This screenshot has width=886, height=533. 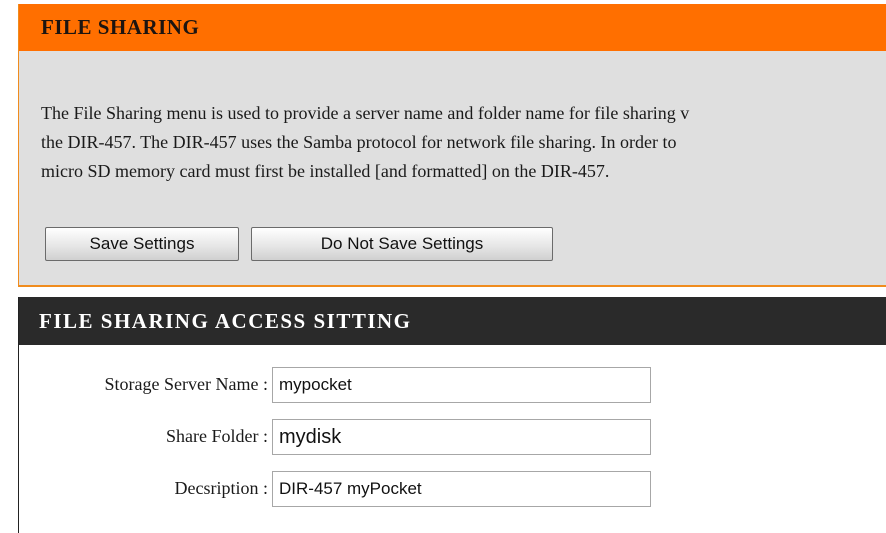 I want to click on panel-divider, so click(x=452, y=286).